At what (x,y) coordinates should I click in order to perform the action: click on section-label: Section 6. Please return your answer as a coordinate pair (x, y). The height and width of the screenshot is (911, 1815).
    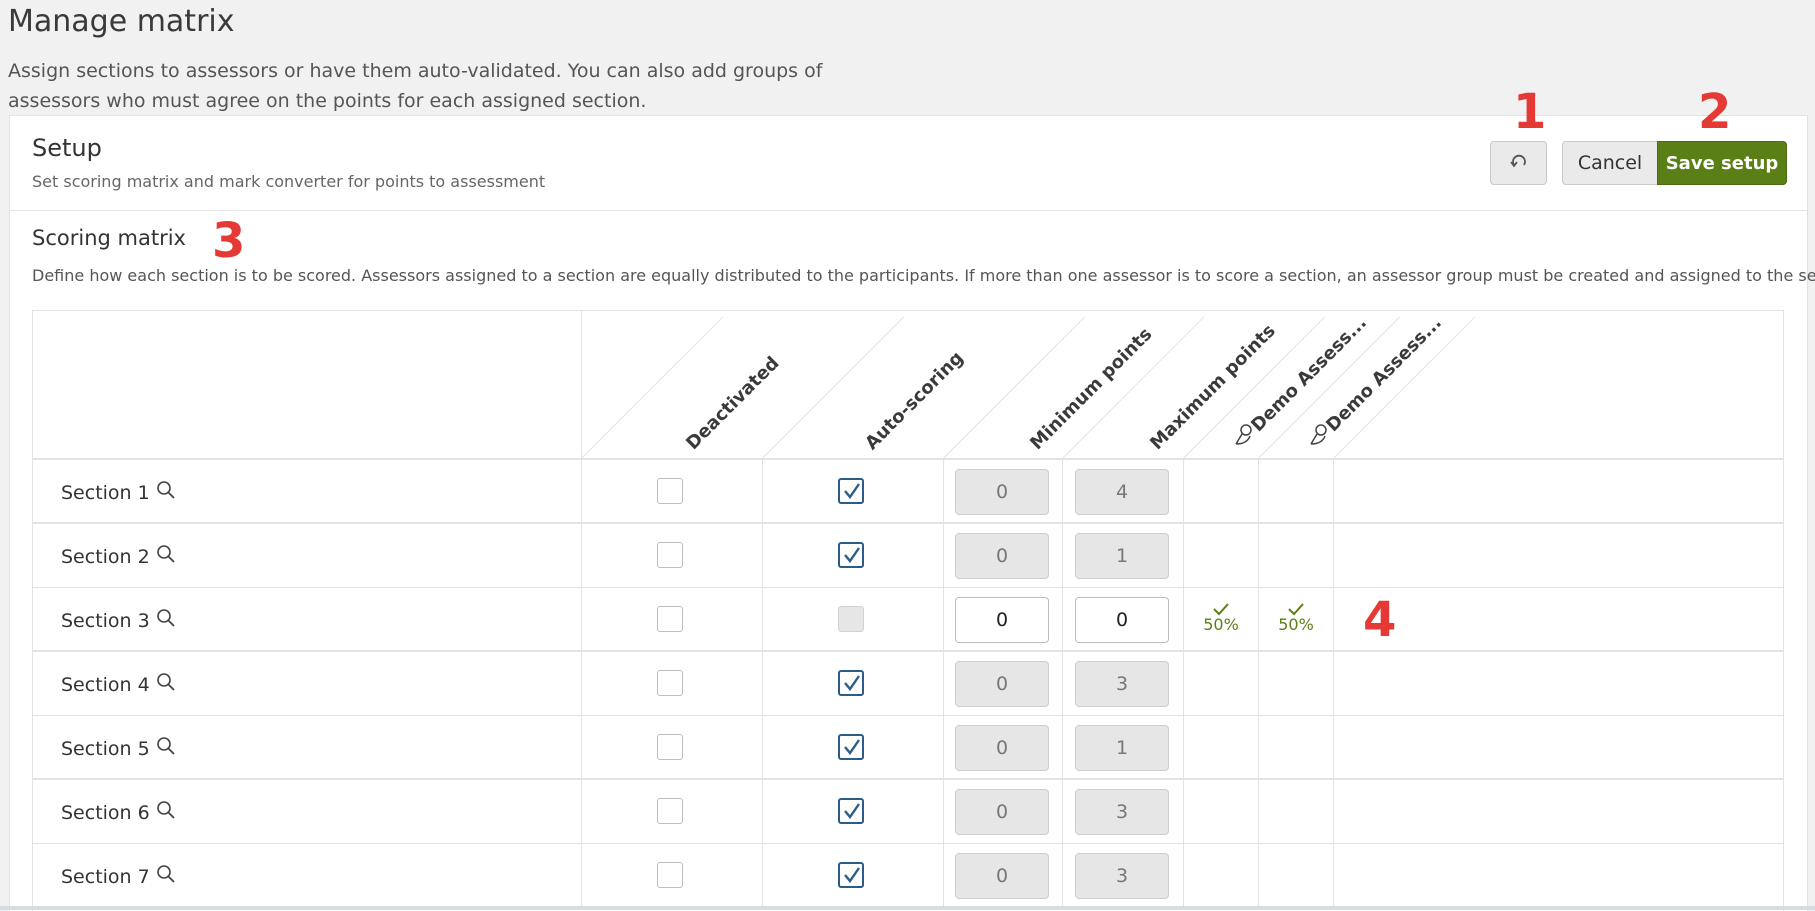
    Looking at the image, I should click on (118, 812).